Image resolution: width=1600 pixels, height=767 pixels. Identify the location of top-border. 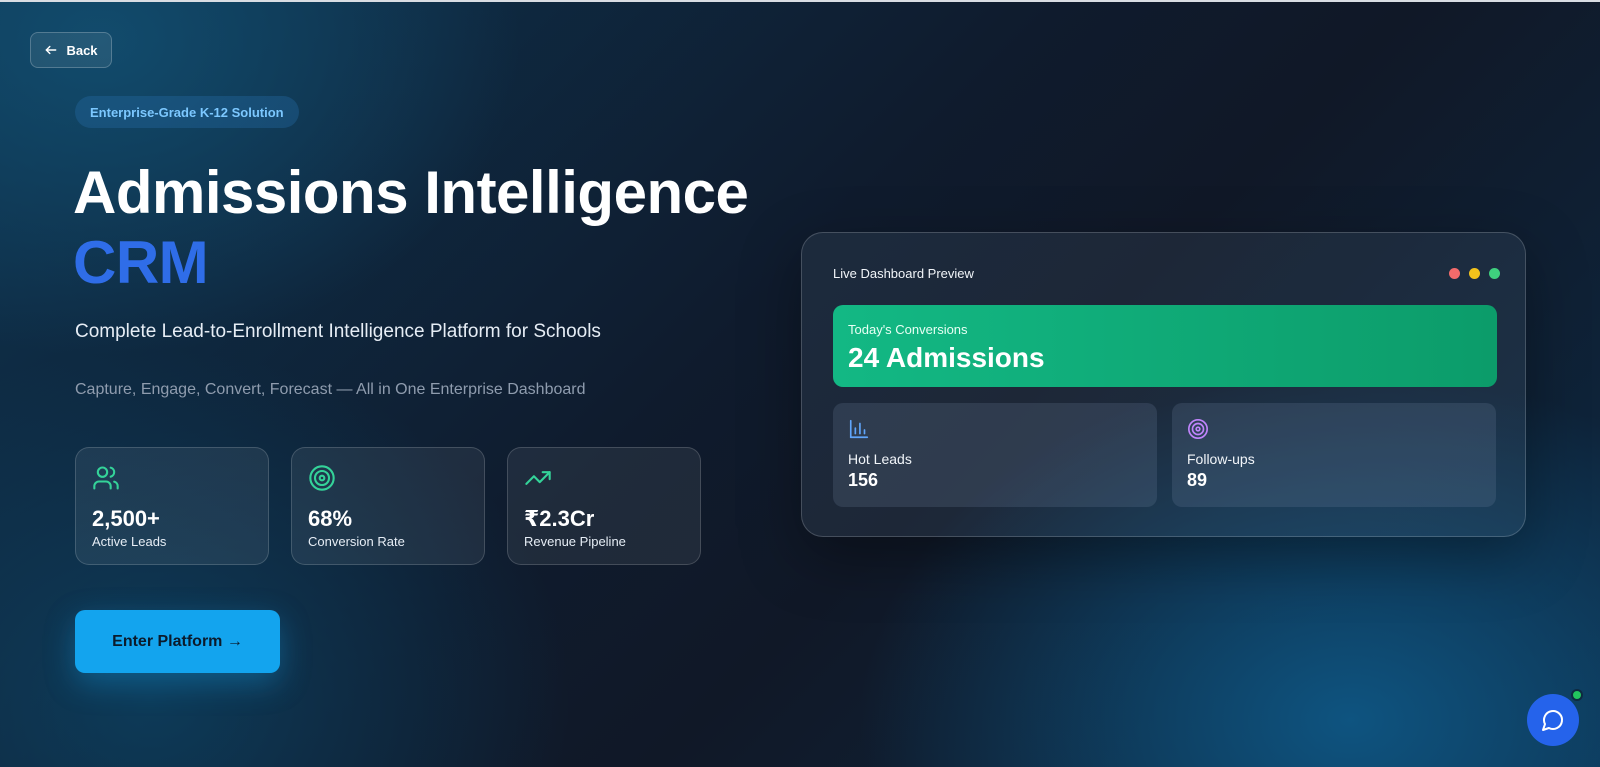
(800, 1).